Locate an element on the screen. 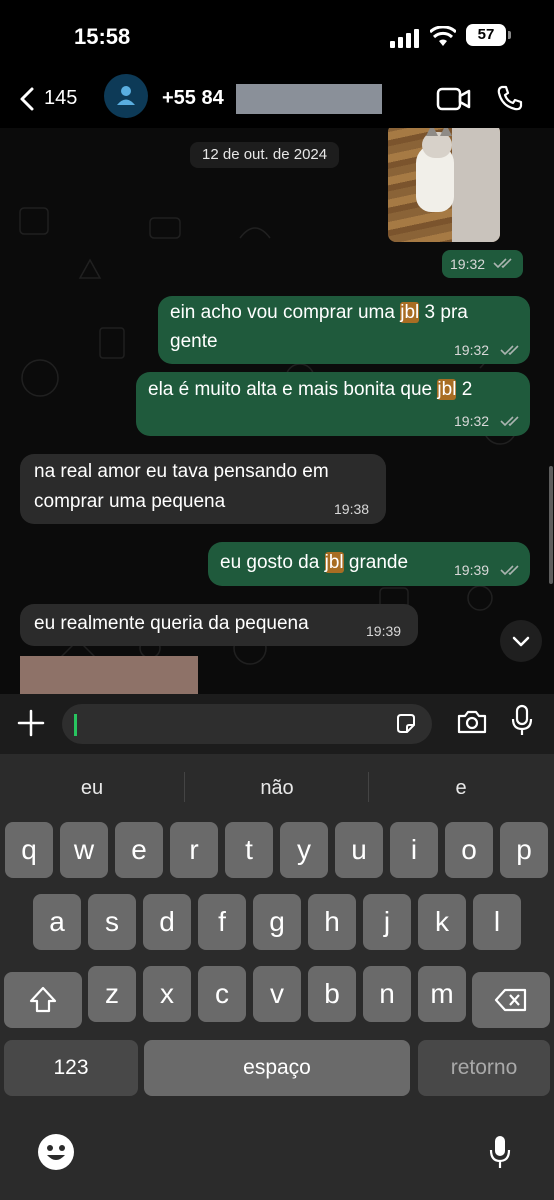  key-f: f is located at coordinates (222, 922).